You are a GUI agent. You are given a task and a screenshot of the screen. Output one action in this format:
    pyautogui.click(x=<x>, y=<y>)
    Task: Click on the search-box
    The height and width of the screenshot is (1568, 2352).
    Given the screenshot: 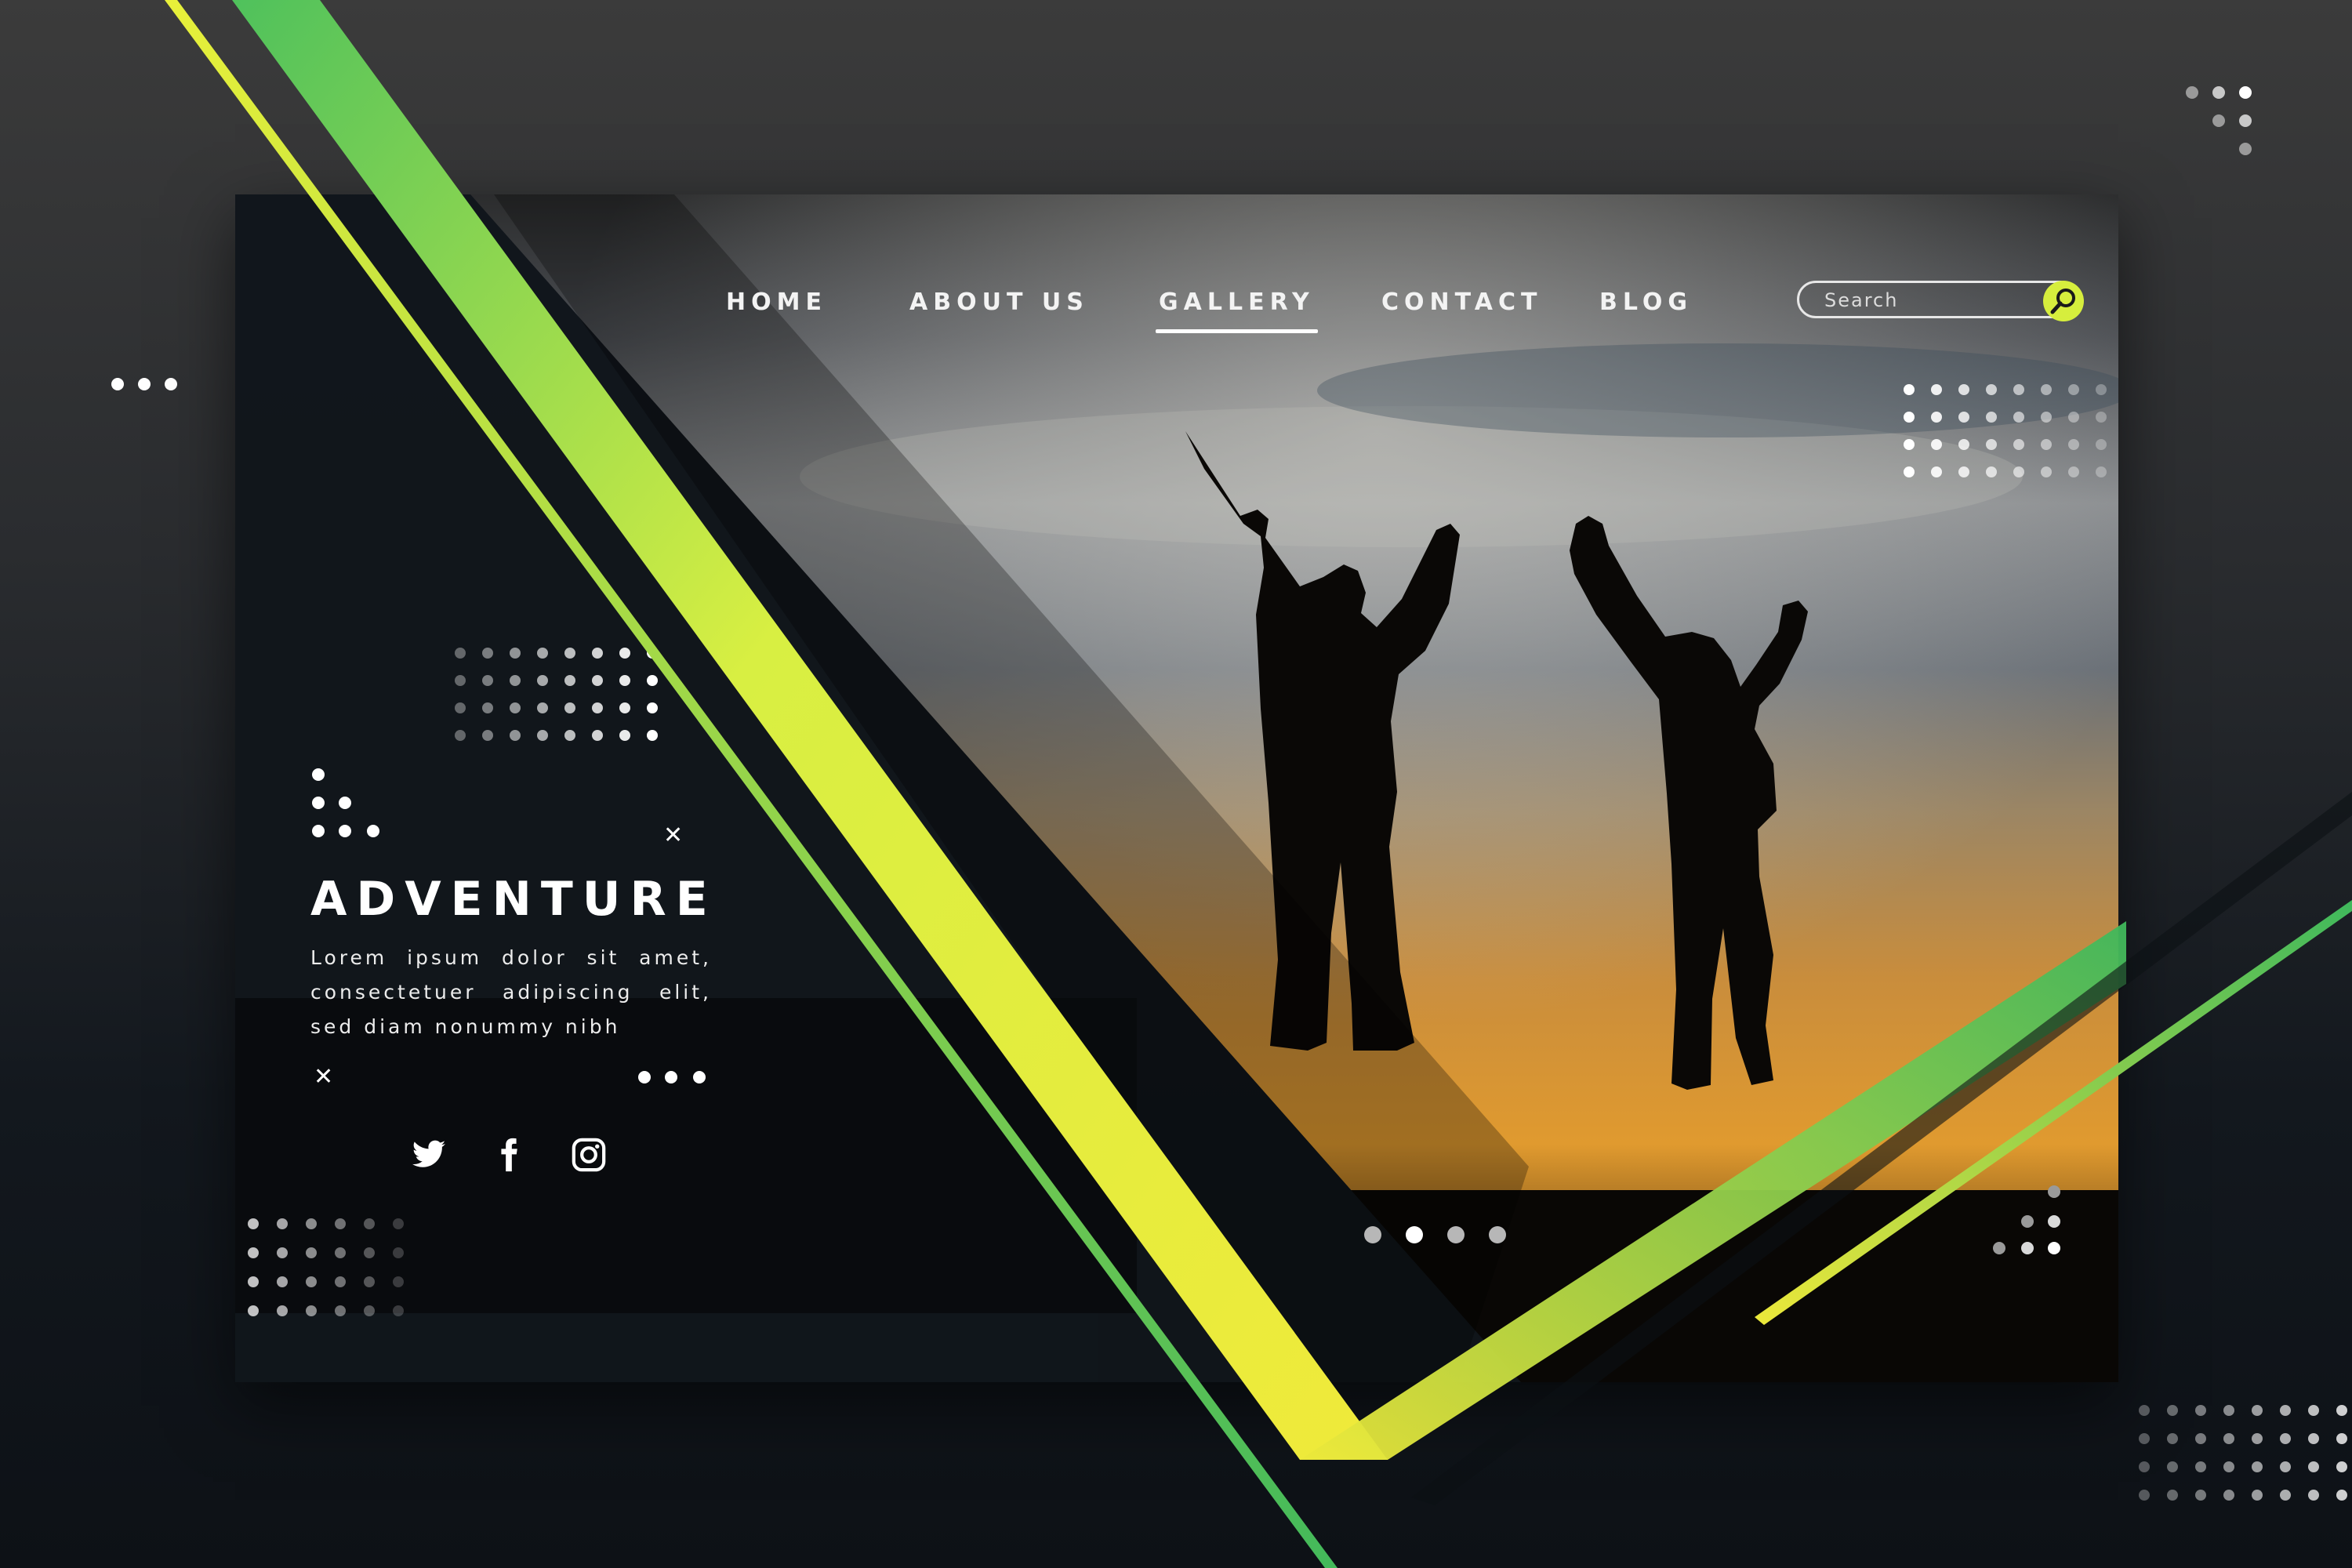 What is the action you would take?
    pyautogui.click(x=1938, y=299)
    